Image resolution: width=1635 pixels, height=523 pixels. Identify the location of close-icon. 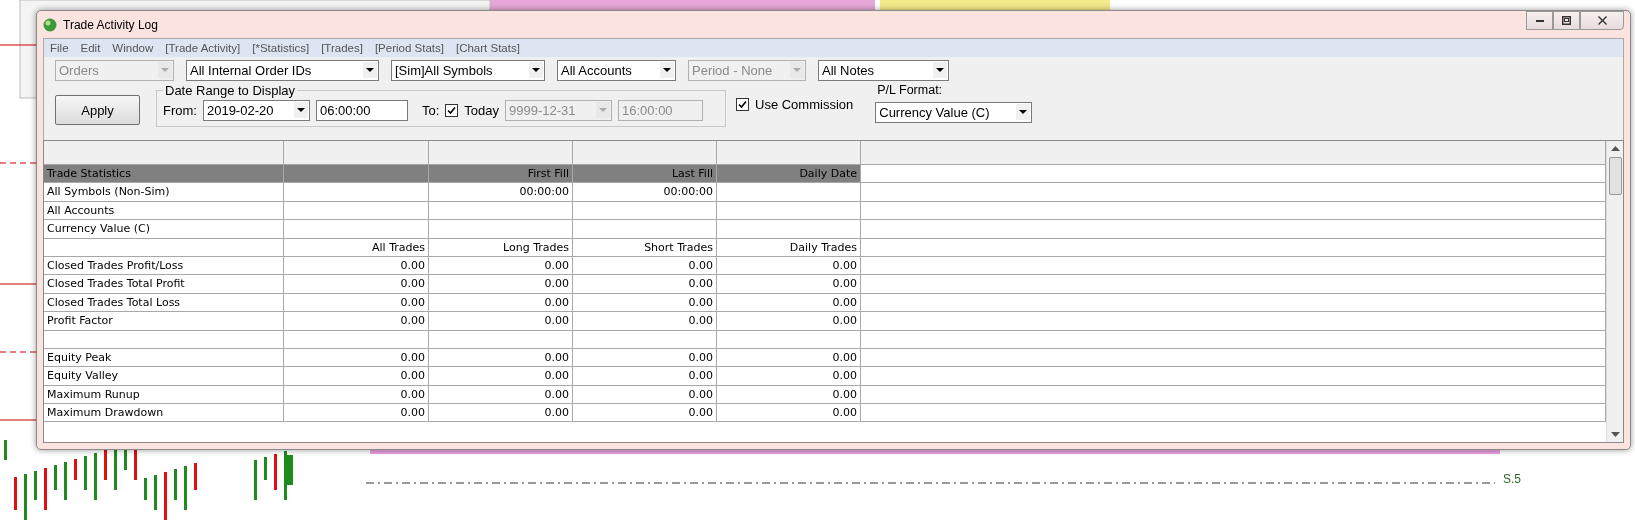
(1602, 20).